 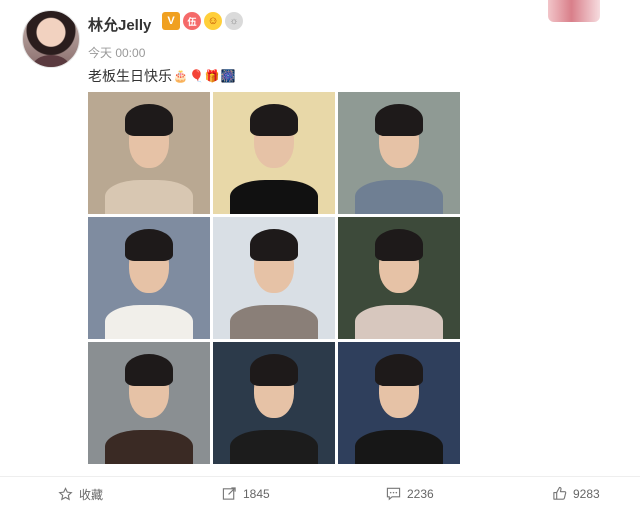 I want to click on like-button: 9283, so click(x=576, y=493).